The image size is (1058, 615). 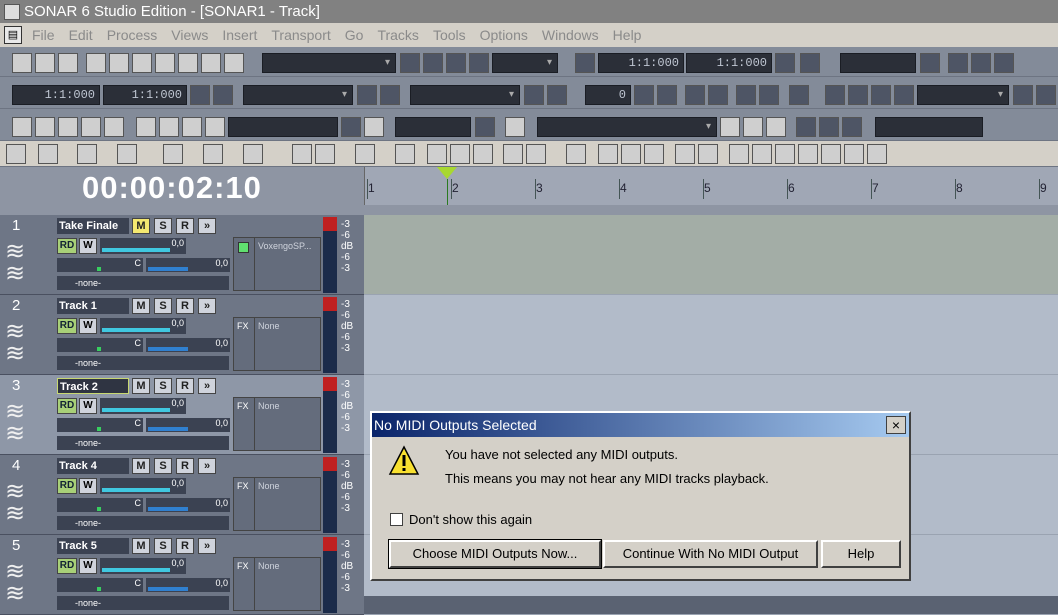 What do you see at coordinates (806, 127) in the screenshot?
I see `fx-a-icon` at bounding box center [806, 127].